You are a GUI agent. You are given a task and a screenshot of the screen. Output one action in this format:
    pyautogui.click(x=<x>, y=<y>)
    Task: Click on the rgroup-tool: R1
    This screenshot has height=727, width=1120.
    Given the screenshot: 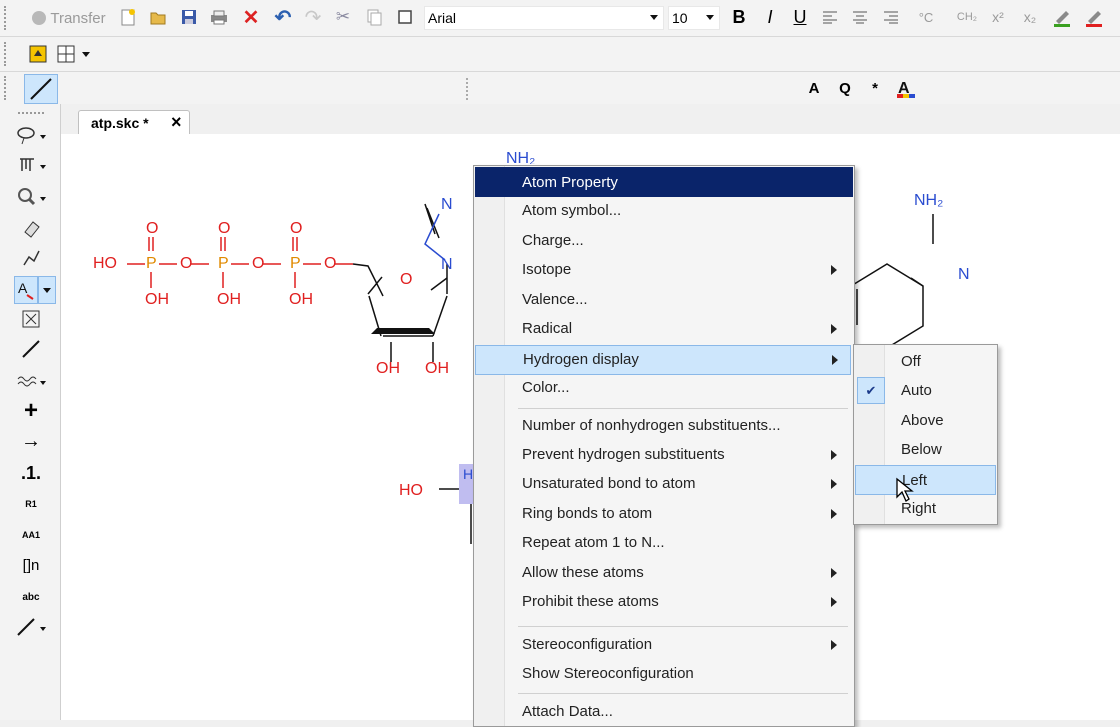 What is the action you would take?
    pyautogui.click(x=31, y=504)
    